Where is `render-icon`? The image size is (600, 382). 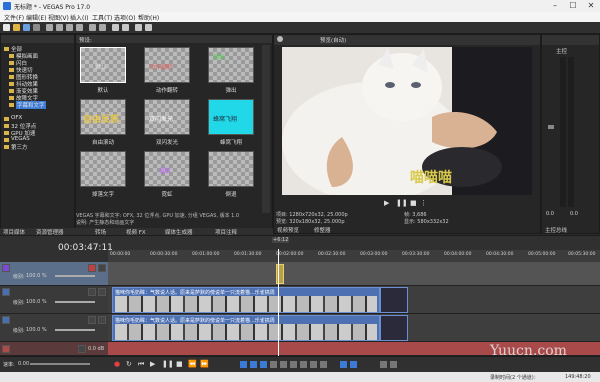 render-icon is located at coordinates (36, 27).